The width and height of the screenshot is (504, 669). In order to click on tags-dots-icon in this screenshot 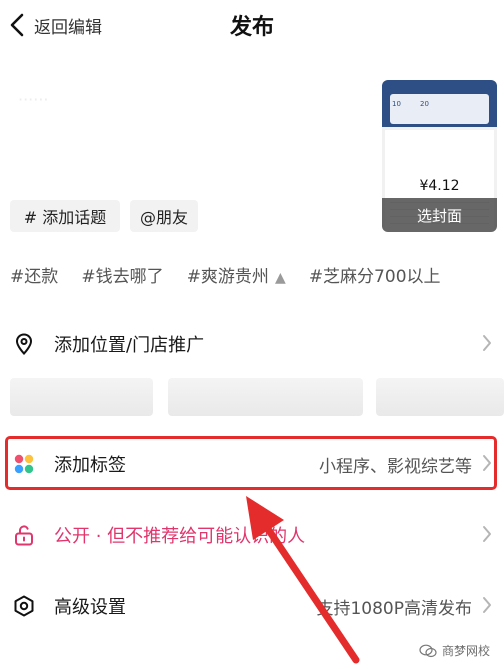, I will do `click(24, 464)`.